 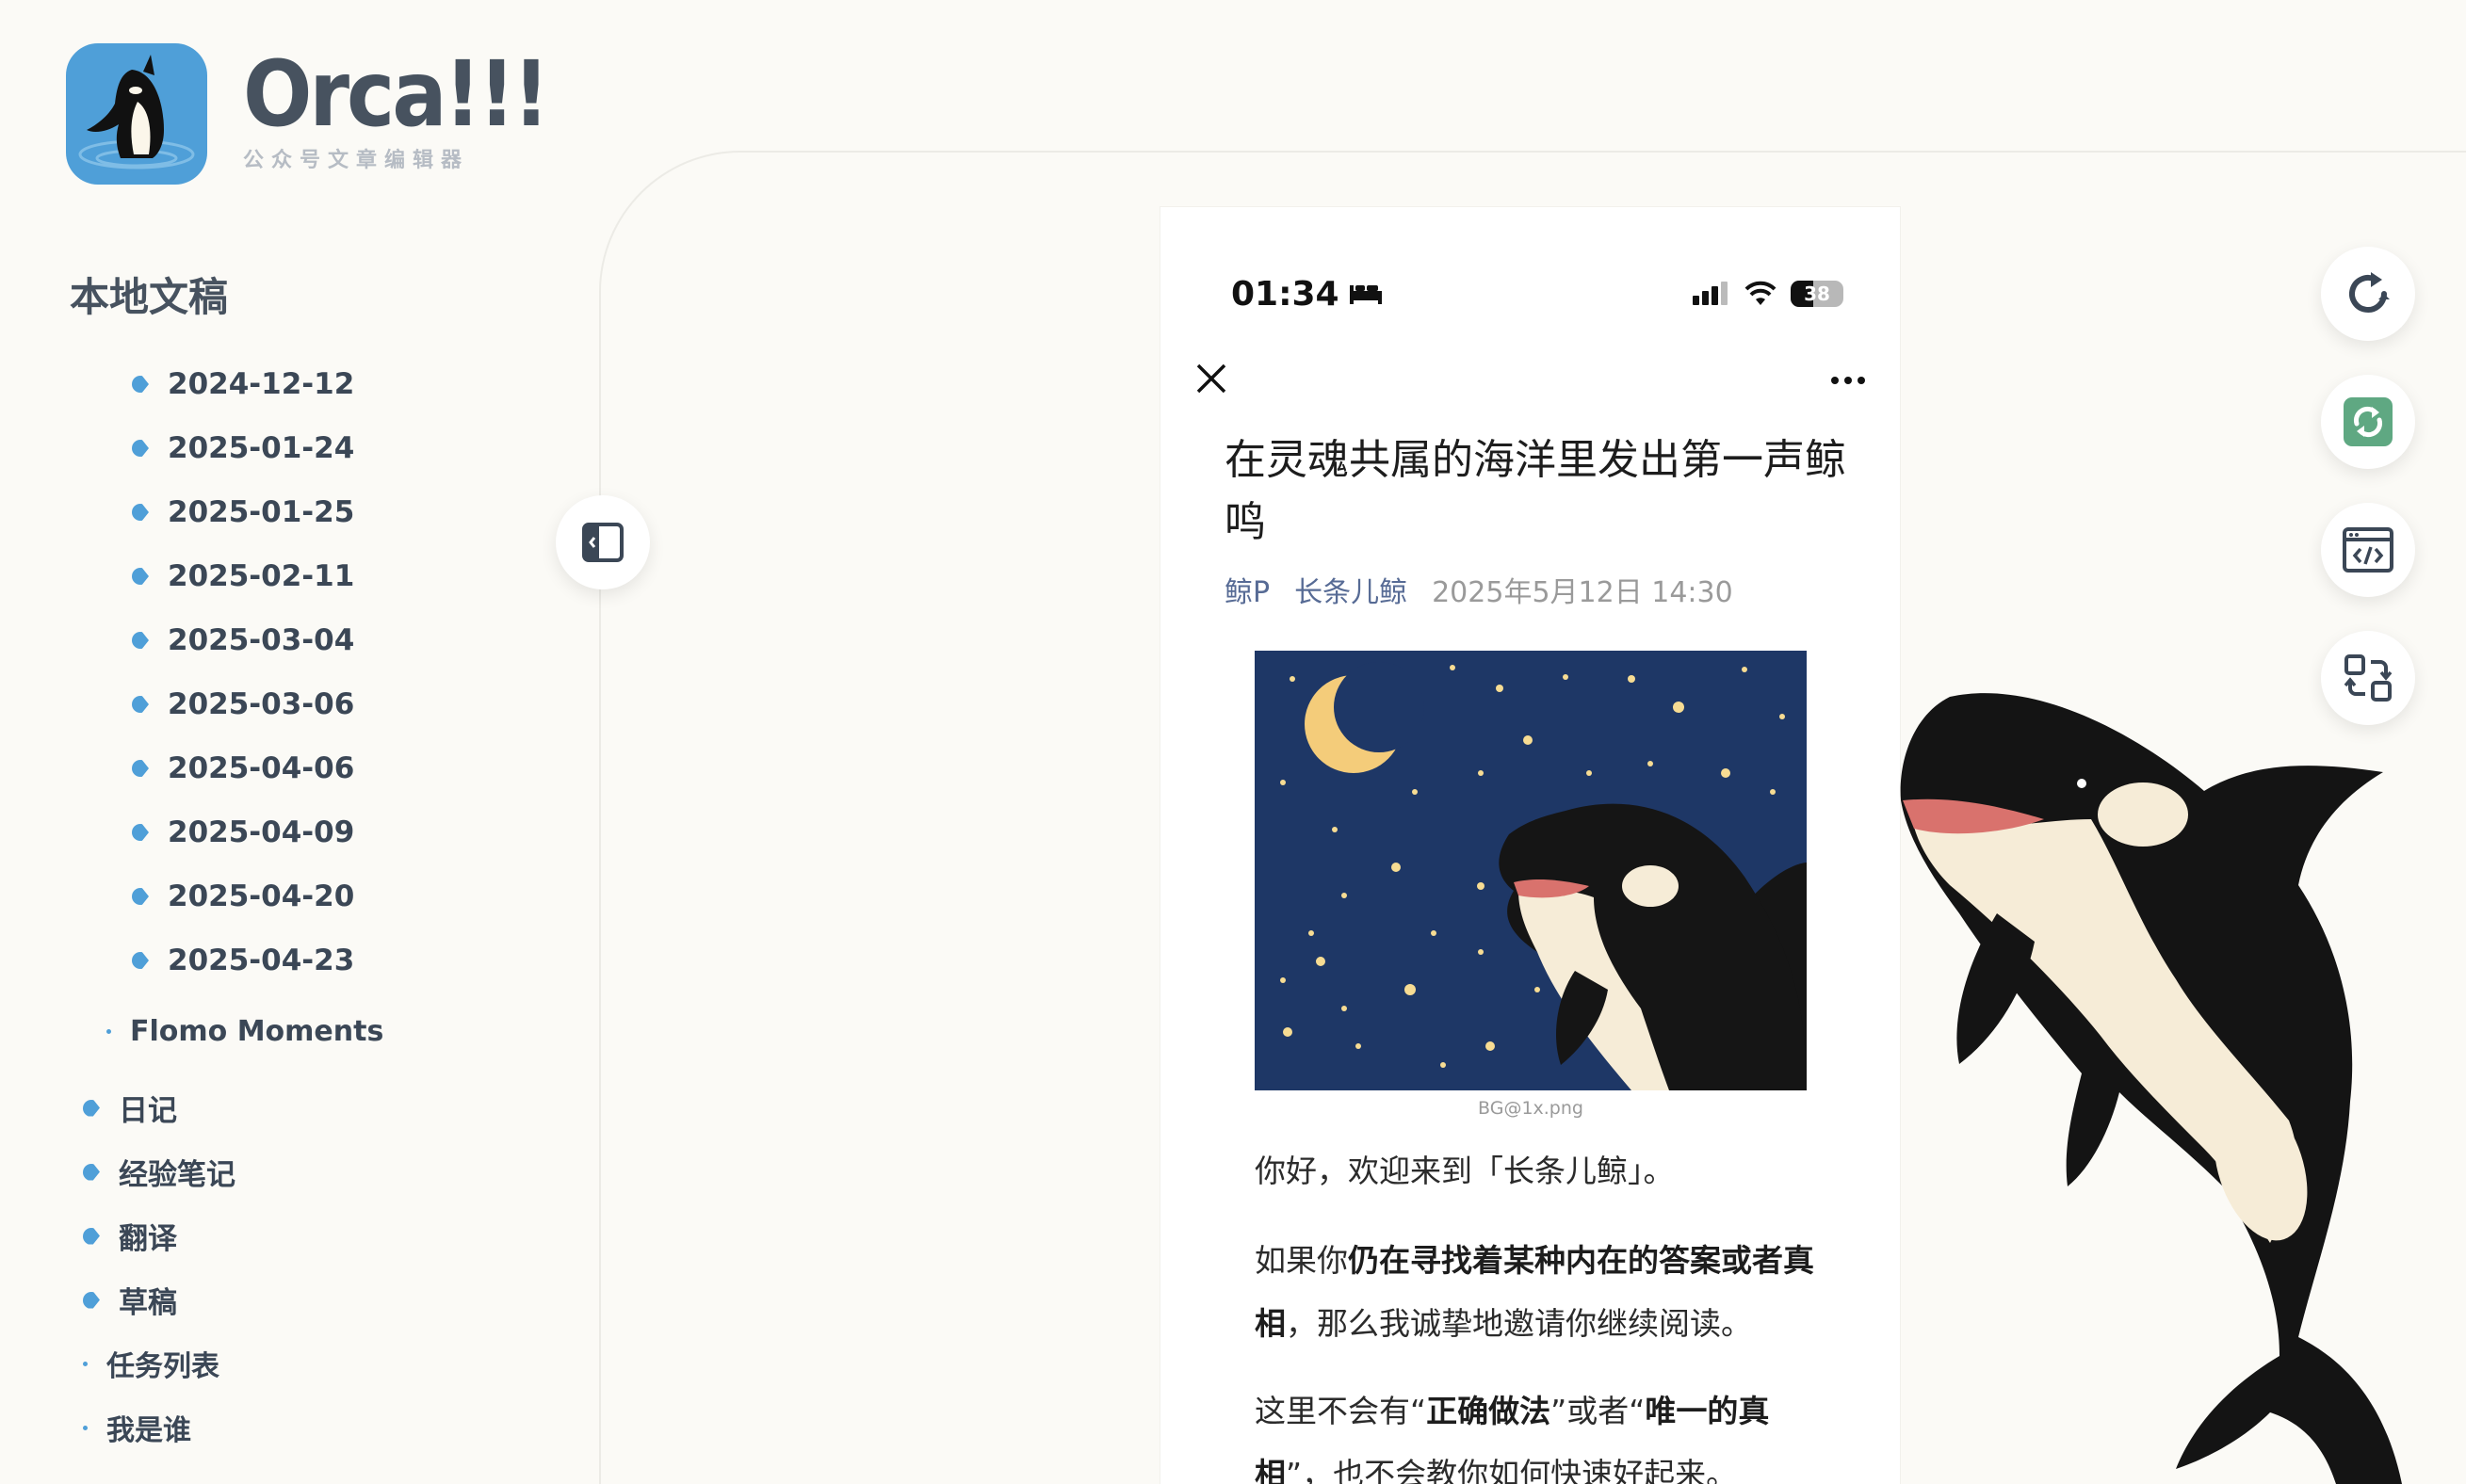 I want to click on paragraph-text: ”，也不会教你如何快速好起来。, so click(x=1512, y=1470).